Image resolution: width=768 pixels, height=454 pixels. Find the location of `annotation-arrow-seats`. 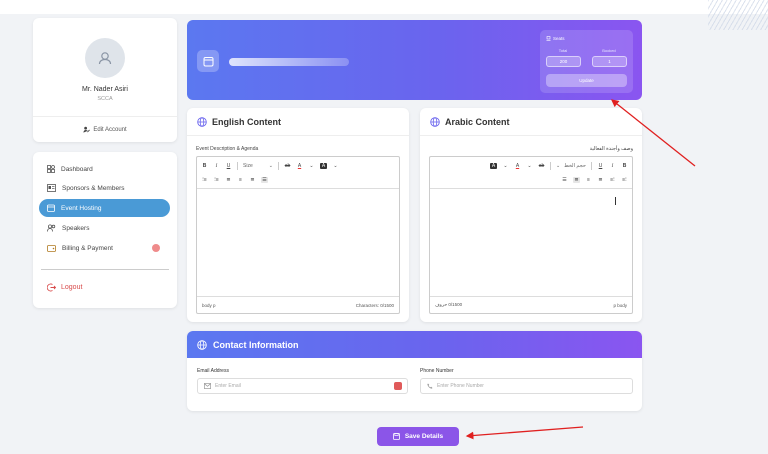

annotation-arrow-seats is located at coordinates (653, 133).